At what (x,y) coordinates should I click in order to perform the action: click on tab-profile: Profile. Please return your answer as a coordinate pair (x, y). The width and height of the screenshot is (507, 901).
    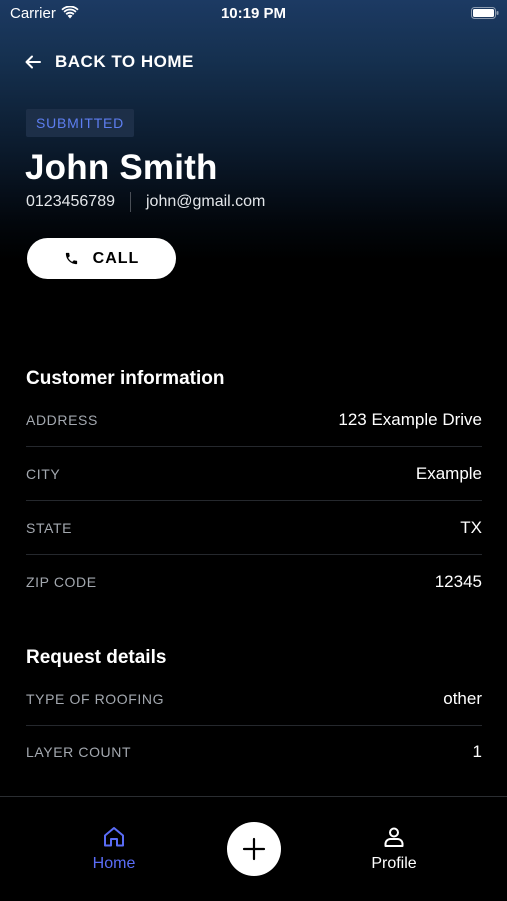
    Looking at the image, I should click on (394, 849).